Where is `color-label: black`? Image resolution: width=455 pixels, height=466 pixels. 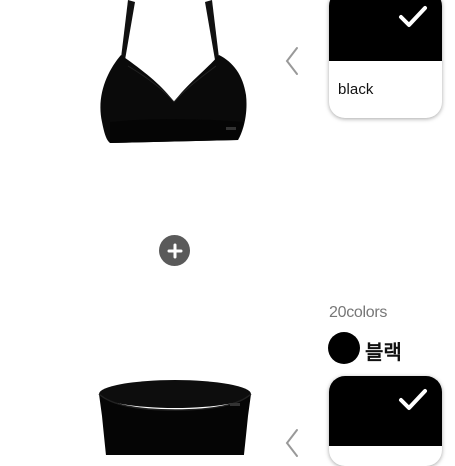 color-label: black is located at coordinates (356, 89).